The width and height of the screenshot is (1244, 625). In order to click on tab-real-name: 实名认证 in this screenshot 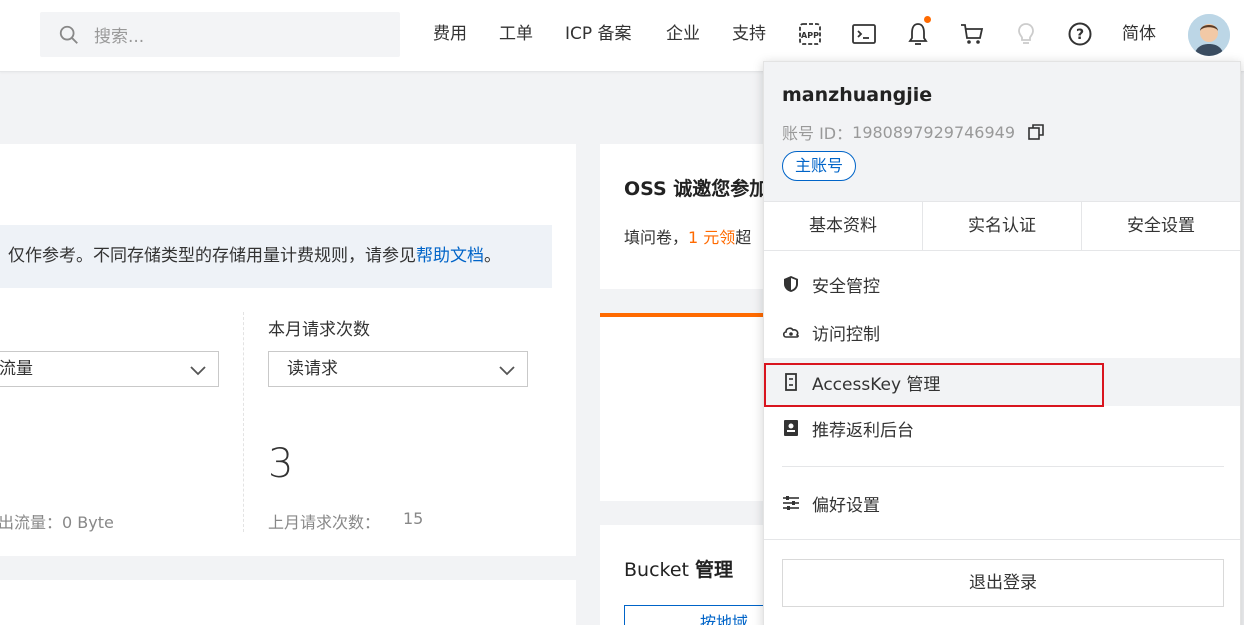, I will do `click(1002, 226)`.